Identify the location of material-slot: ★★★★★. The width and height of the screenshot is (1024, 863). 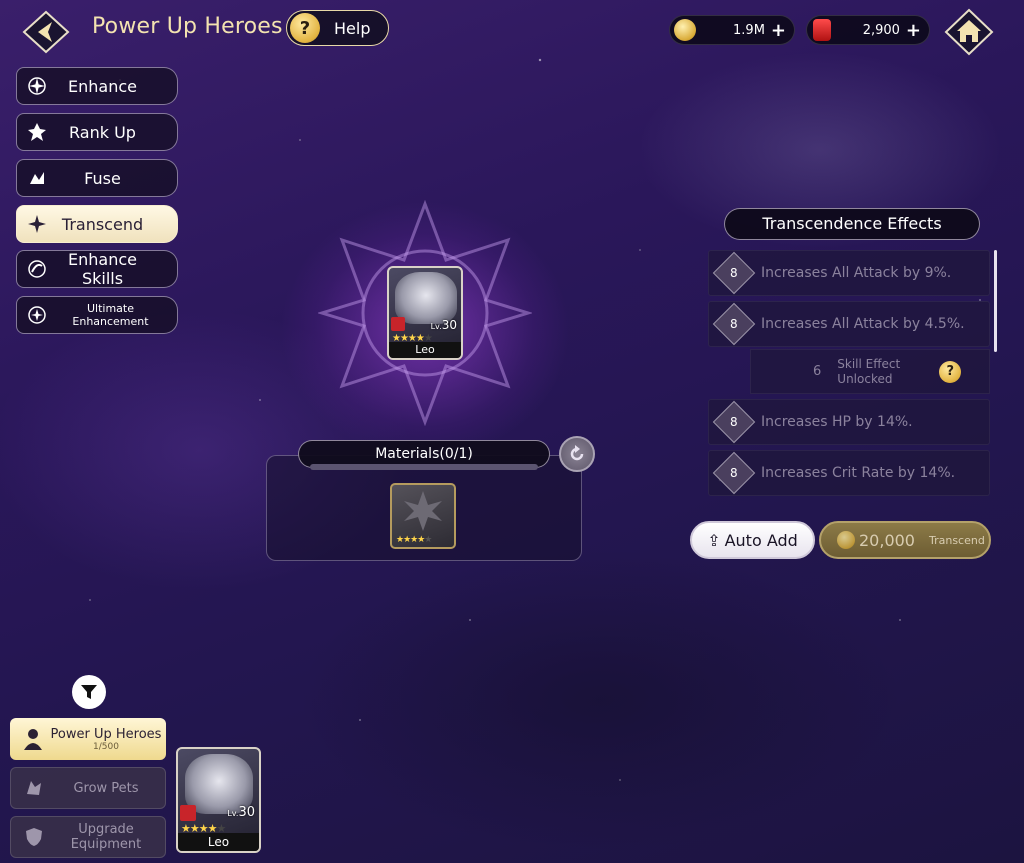
(423, 516).